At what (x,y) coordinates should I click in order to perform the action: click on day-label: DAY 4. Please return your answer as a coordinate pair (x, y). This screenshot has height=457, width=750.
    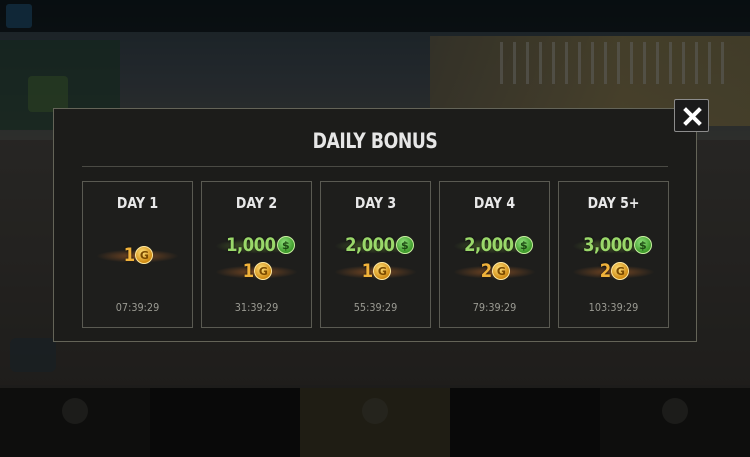
    Looking at the image, I should click on (494, 203).